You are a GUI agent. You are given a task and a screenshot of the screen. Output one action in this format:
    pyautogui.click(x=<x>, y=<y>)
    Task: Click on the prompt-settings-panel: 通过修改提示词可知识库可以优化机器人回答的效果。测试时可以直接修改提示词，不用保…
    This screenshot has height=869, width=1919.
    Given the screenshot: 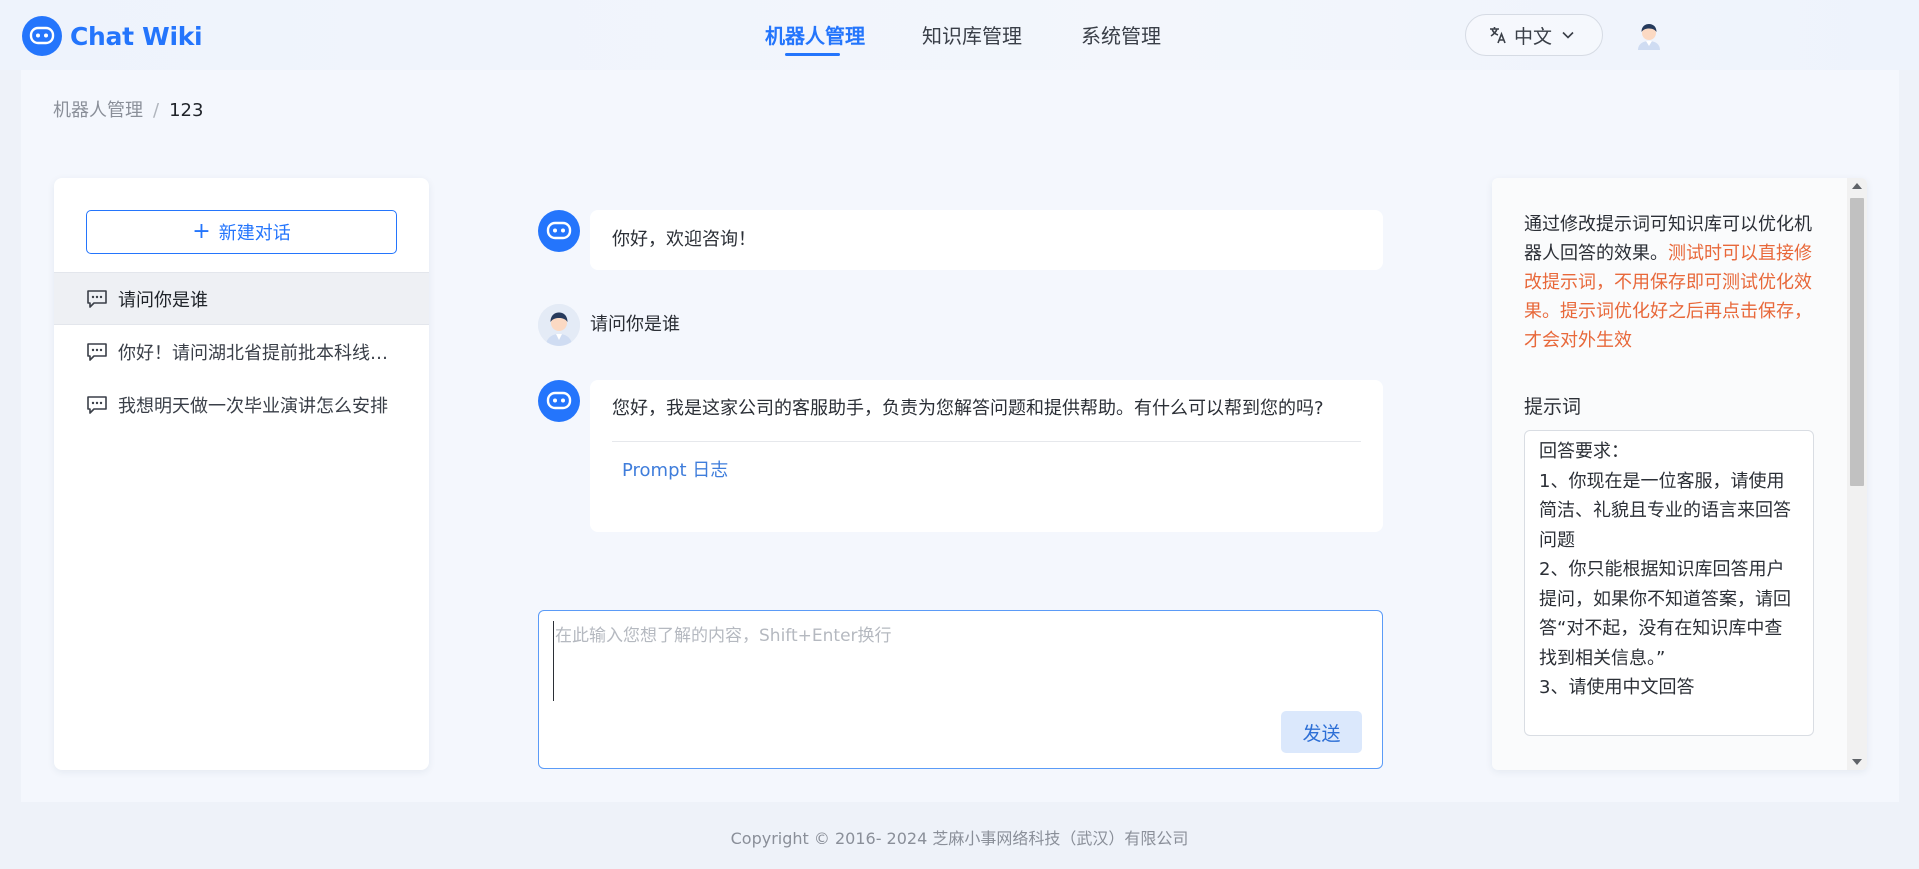 What is the action you would take?
    pyautogui.click(x=1679, y=474)
    